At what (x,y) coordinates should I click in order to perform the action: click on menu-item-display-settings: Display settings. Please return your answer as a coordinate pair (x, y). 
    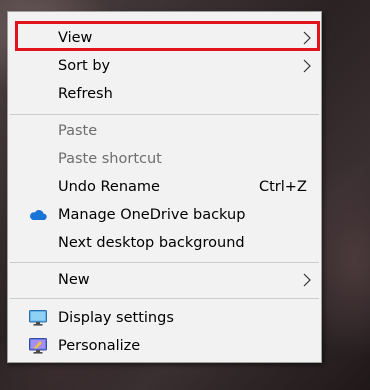
    Looking at the image, I should click on (164, 318).